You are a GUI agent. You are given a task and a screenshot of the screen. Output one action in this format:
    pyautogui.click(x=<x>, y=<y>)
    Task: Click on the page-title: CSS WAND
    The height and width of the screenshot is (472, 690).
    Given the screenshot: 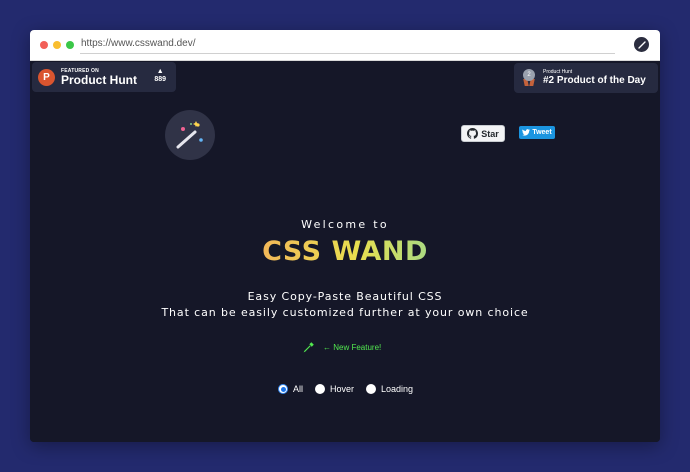 What is the action you would take?
    pyautogui.click(x=345, y=251)
    